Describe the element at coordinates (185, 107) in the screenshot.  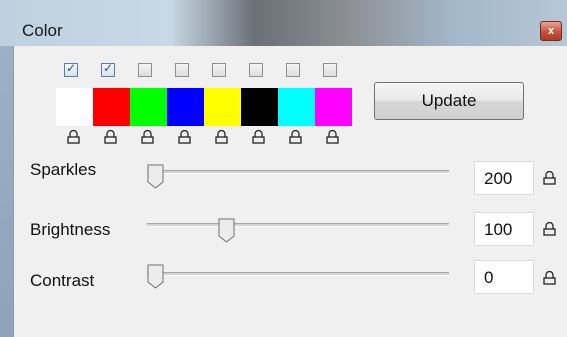
I see `color-swatch-blue` at that location.